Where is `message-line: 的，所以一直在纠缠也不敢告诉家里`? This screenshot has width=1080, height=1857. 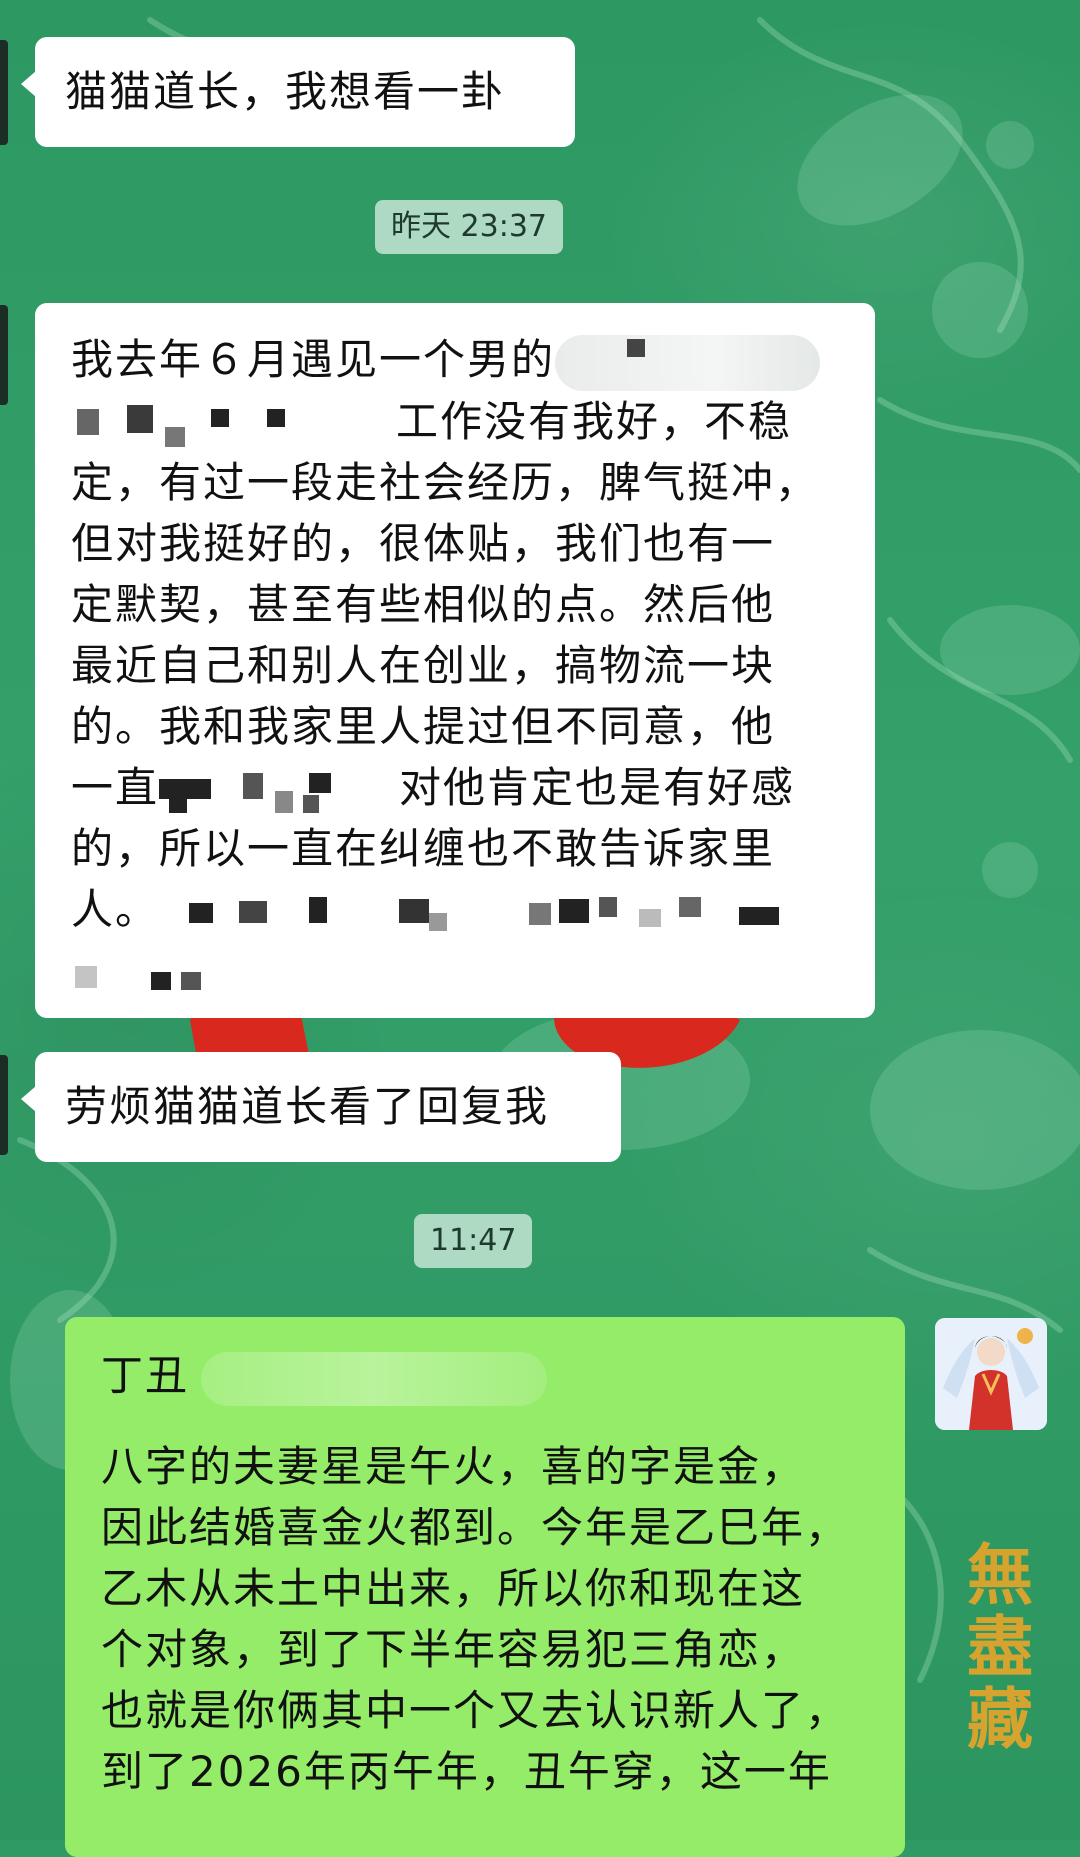 message-line: 的，所以一直在纠缠也不敢告诉家里 is located at coordinates (423, 848).